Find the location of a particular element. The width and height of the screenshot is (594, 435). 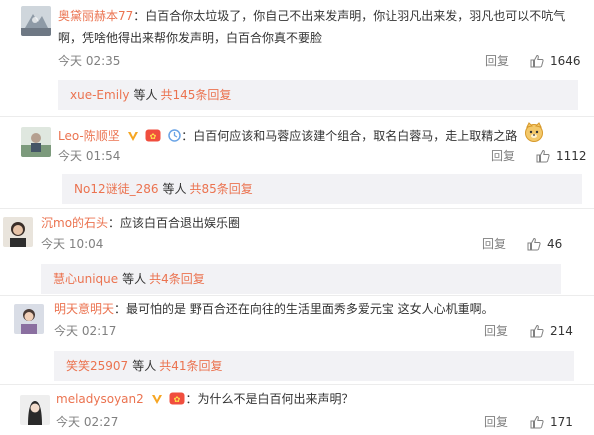

reply-username: 慧心unique is located at coordinates (85, 279).